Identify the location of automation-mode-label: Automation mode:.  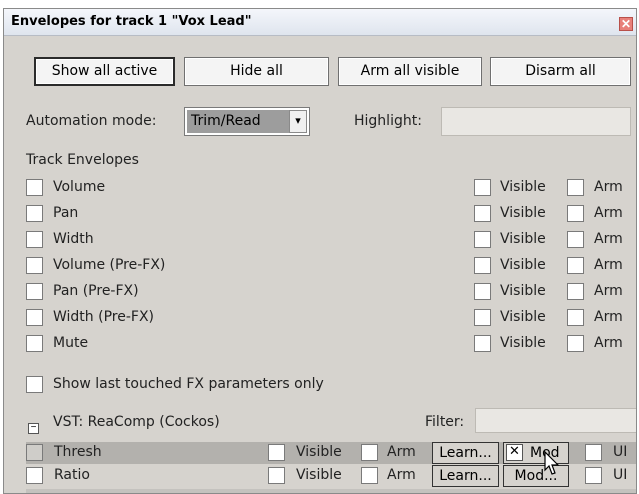
(91, 121).